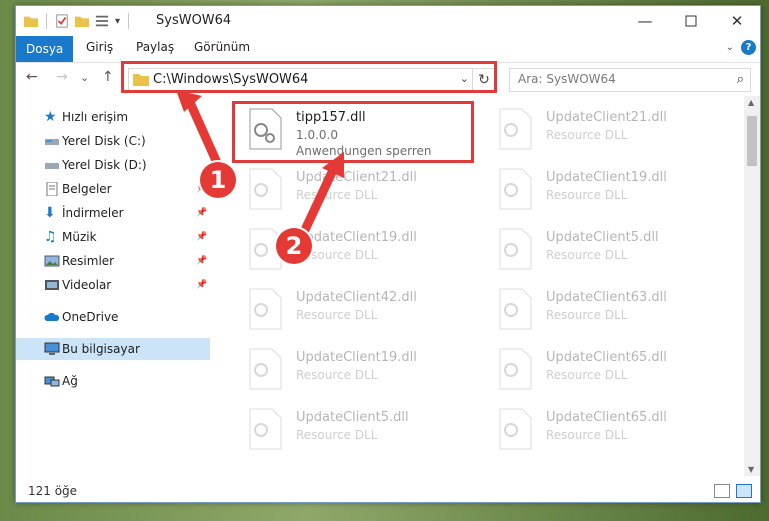 This screenshot has width=769, height=521. What do you see at coordinates (218, 180) in the screenshot?
I see `step-badge-1: 1` at bounding box center [218, 180].